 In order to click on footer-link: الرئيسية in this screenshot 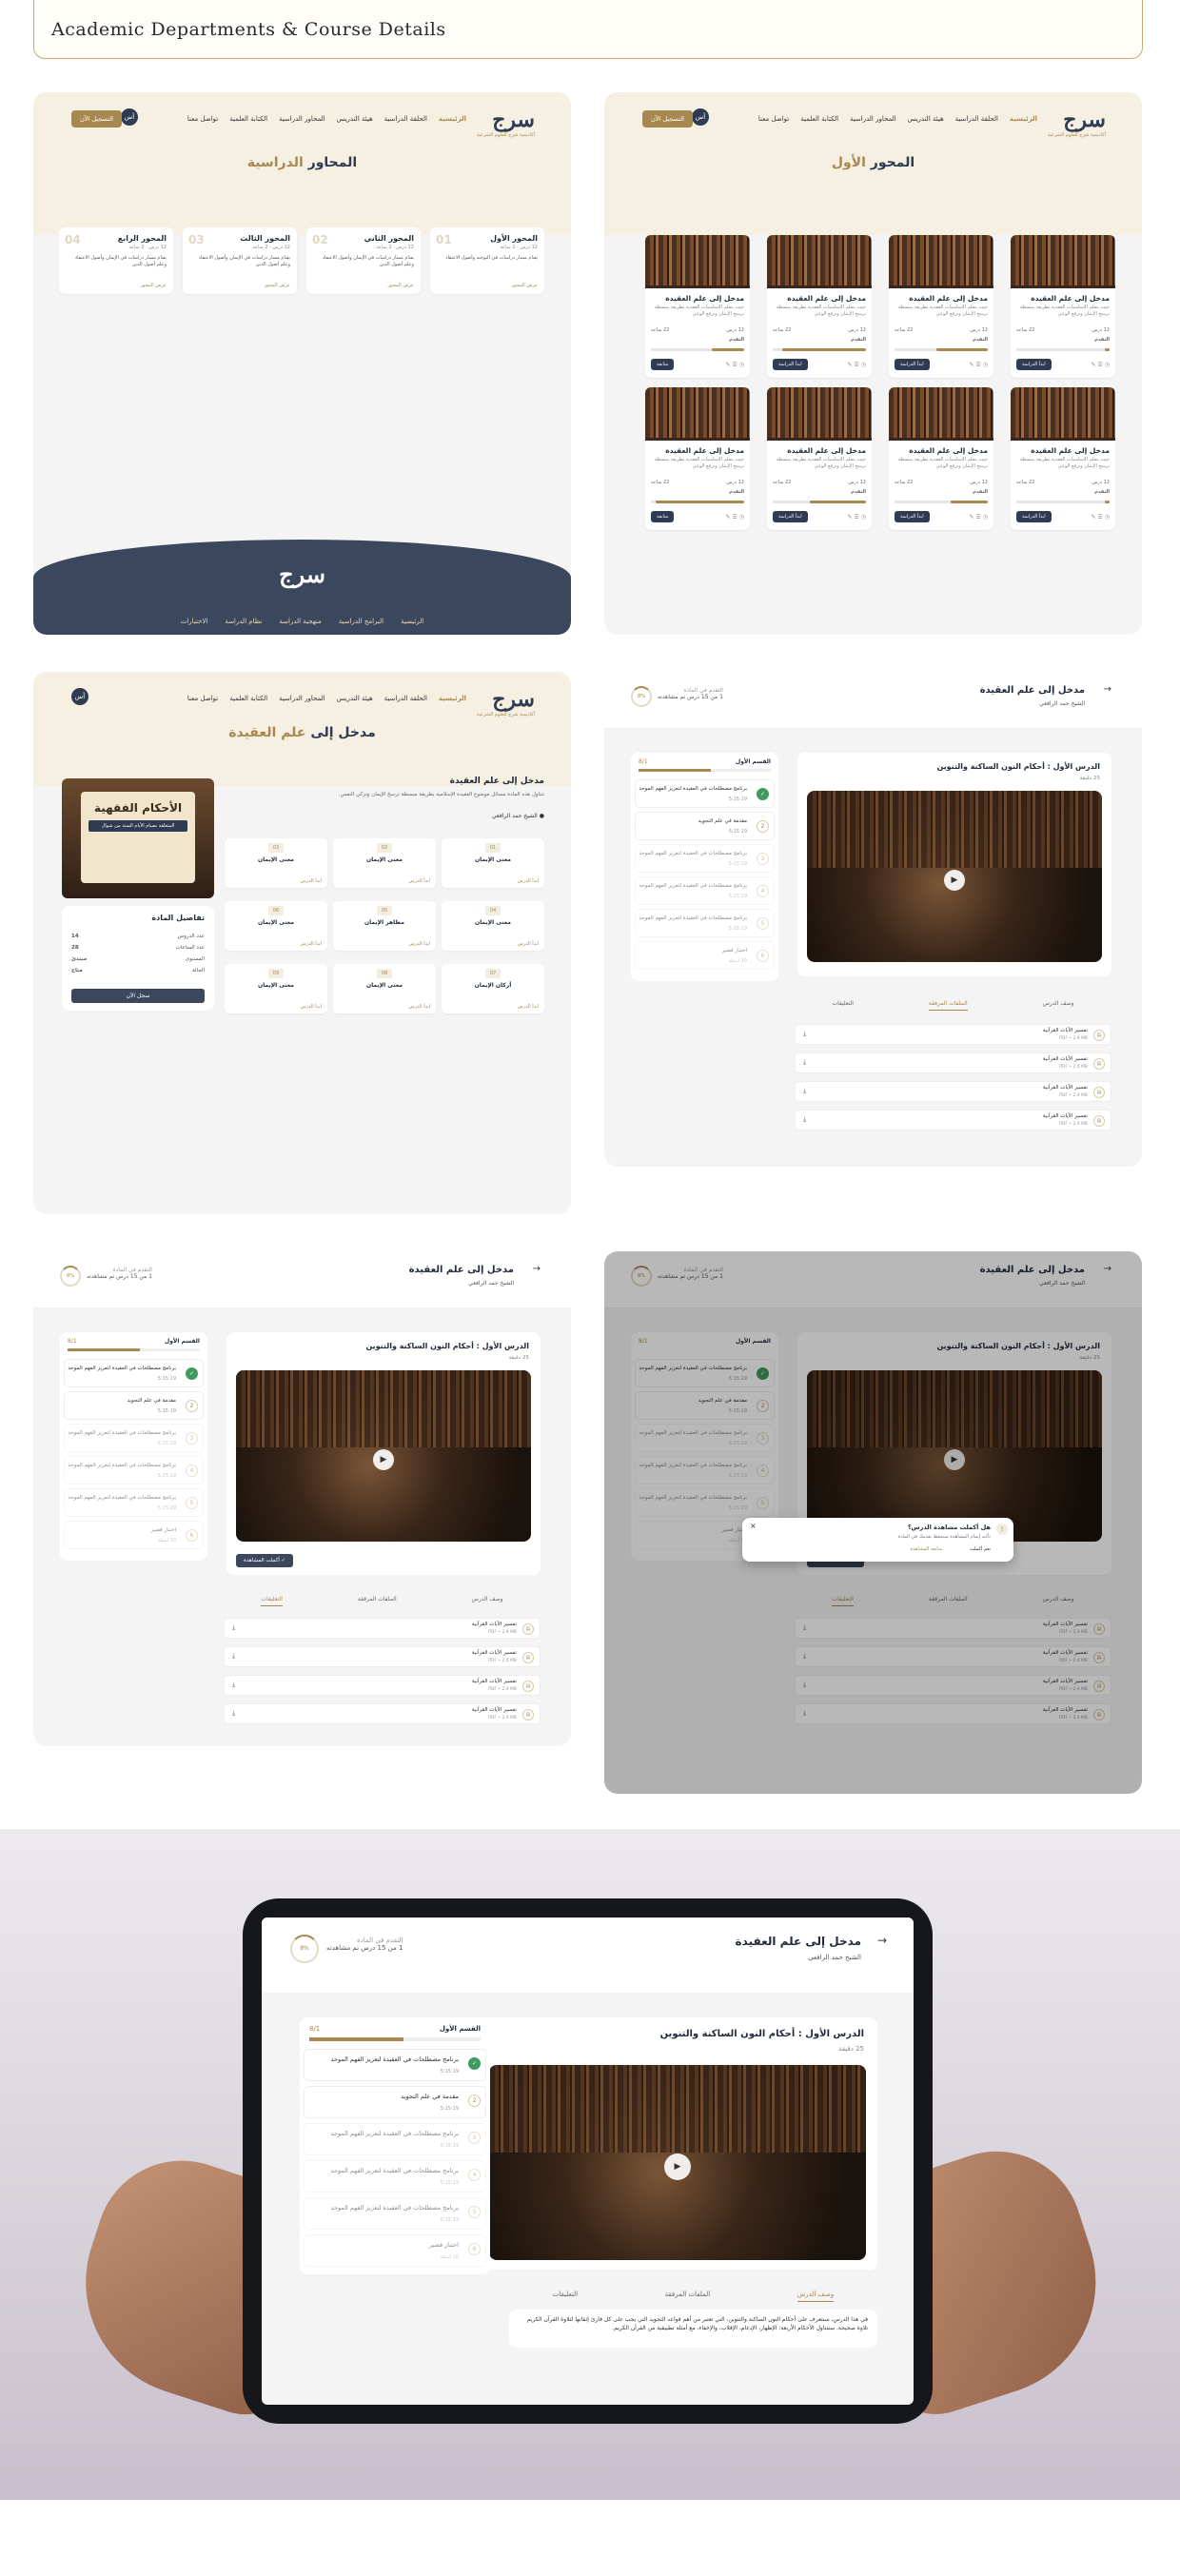, I will do `click(412, 621)`.